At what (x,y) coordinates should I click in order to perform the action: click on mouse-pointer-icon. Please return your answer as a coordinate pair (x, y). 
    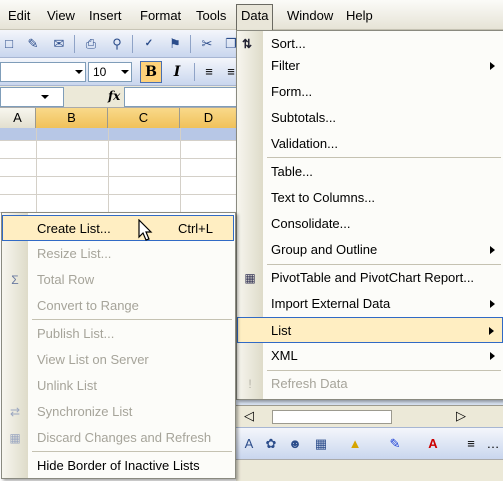
    Looking at the image, I should click on (145, 230).